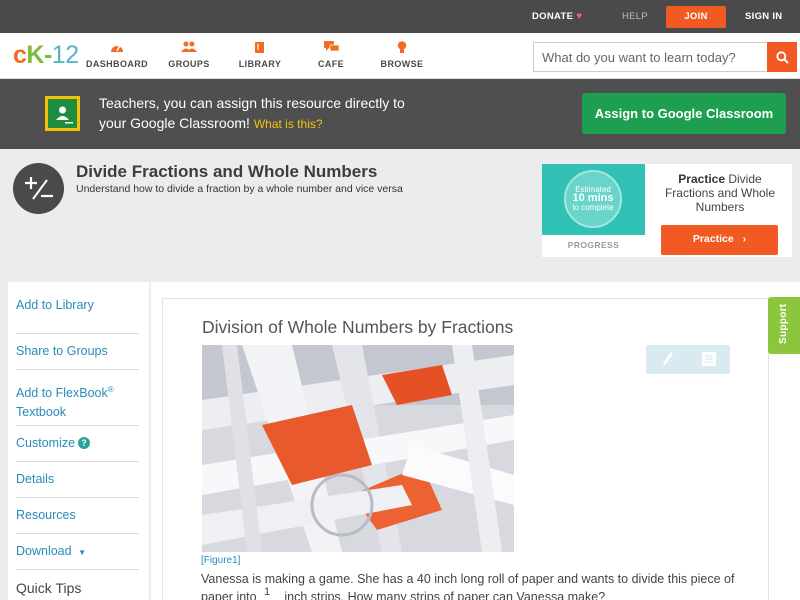 This screenshot has height=600, width=800. What do you see at coordinates (77, 521) in the screenshot?
I see `sidebar-resources: Resources` at bounding box center [77, 521].